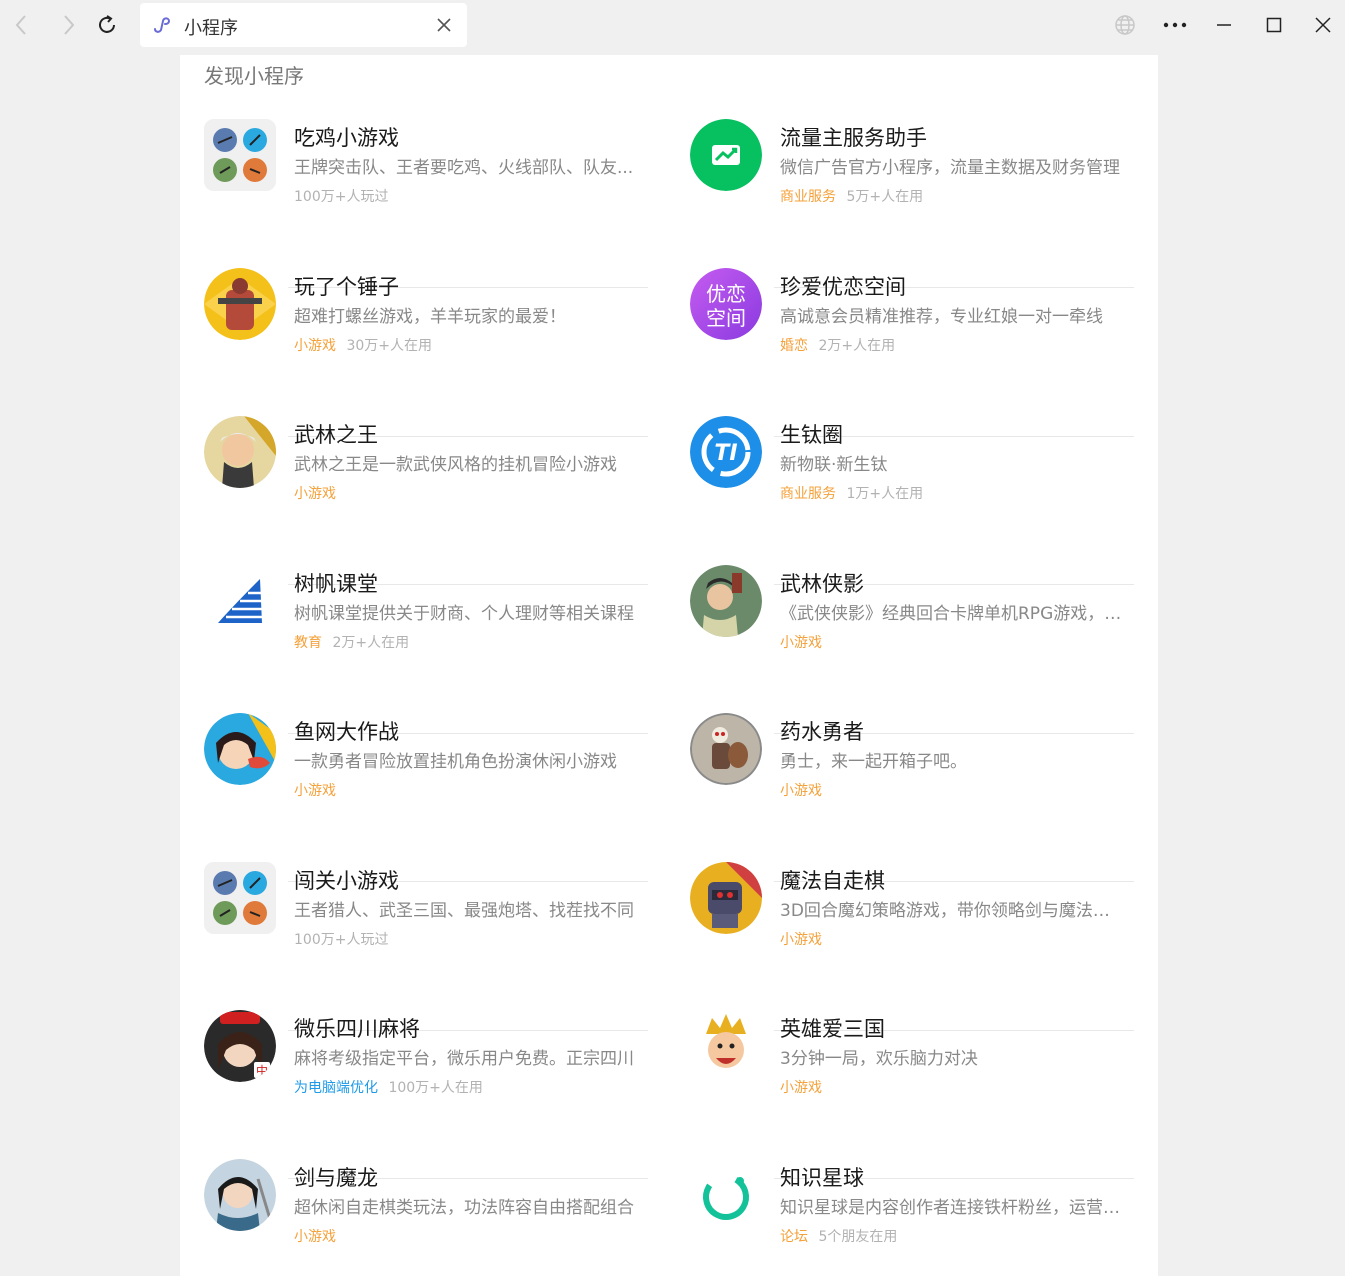 Image resolution: width=1345 pixels, height=1276 pixels. I want to click on girl-avatar-icon, so click(240, 749).